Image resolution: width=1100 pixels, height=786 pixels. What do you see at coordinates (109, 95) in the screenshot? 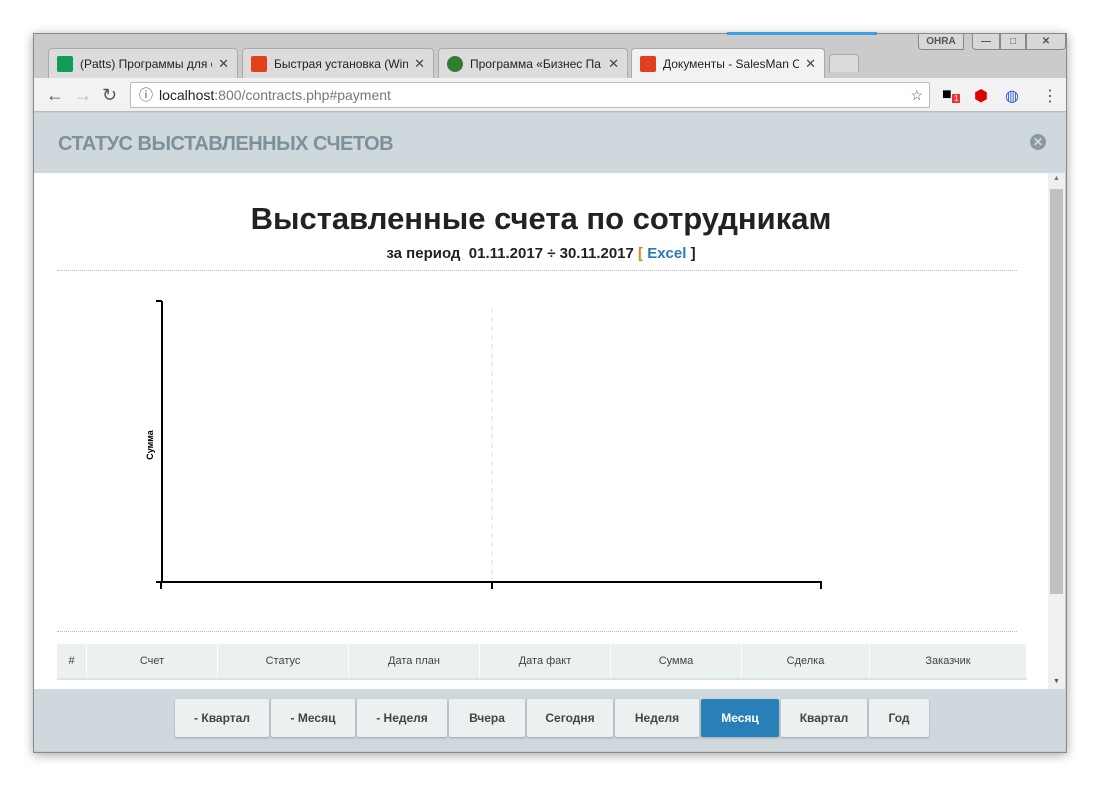
I see `reload-icon: ↻` at bounding box center [109, 95].